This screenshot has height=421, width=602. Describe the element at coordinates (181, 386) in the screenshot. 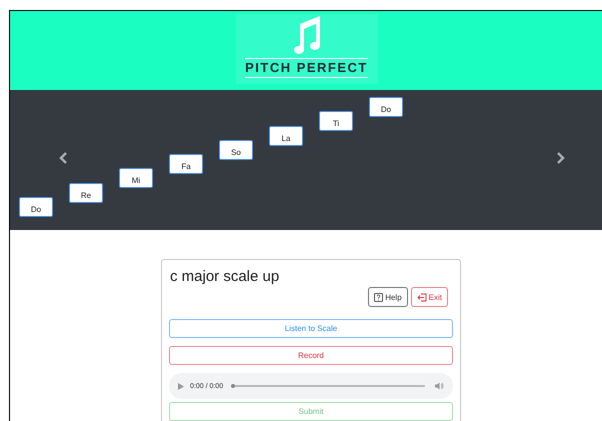

I see `play-icon` at that location.